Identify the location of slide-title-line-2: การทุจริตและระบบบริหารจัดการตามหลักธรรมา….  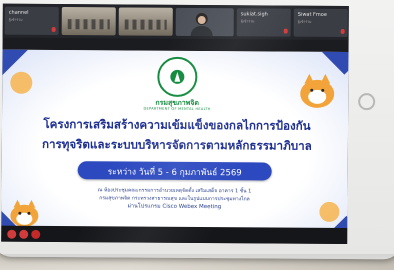
(176, 144).